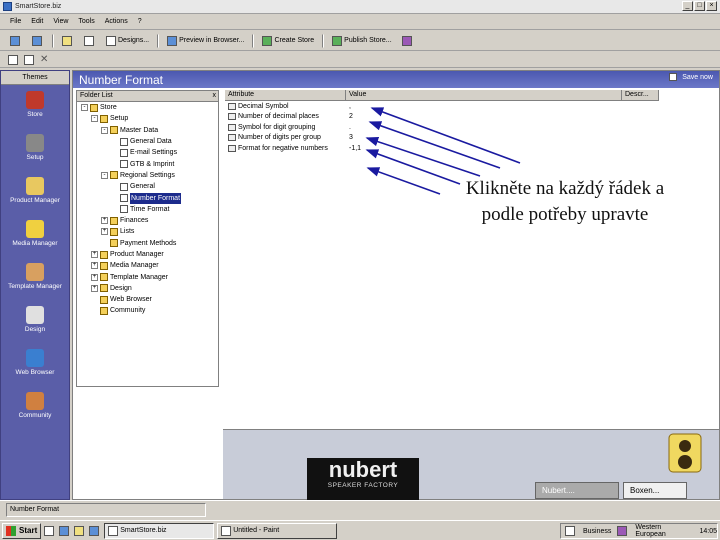  Describe the element at coordinates (622, 531) in the screenshot. I see `language-icon` at that location.